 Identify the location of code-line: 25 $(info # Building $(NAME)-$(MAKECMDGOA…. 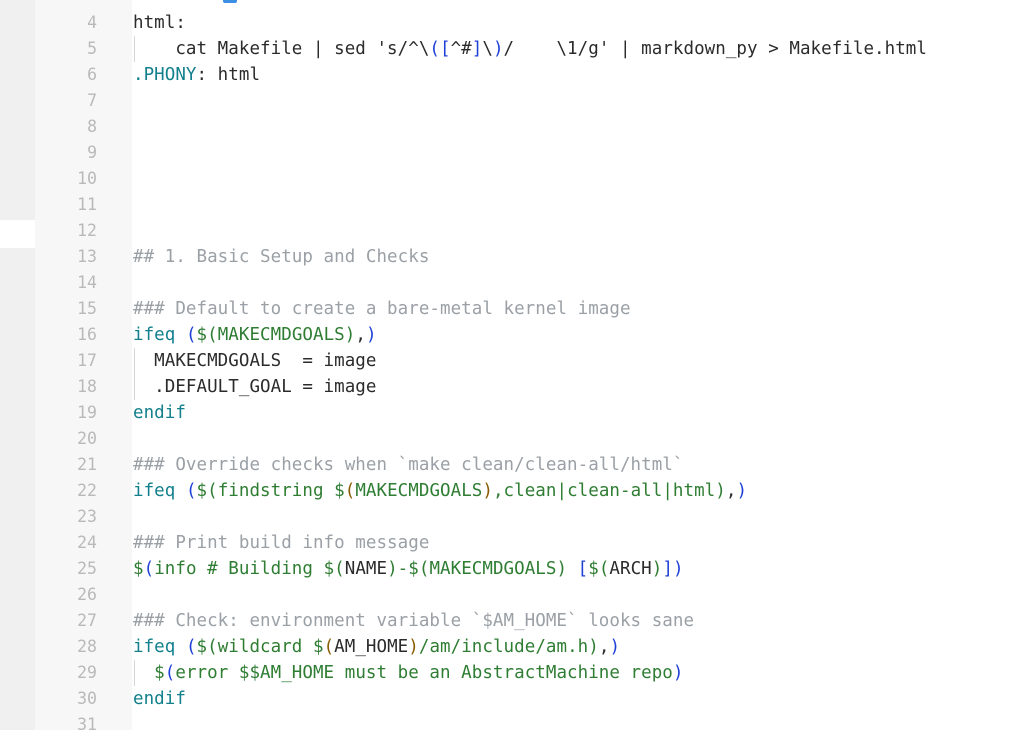
(517, 569).